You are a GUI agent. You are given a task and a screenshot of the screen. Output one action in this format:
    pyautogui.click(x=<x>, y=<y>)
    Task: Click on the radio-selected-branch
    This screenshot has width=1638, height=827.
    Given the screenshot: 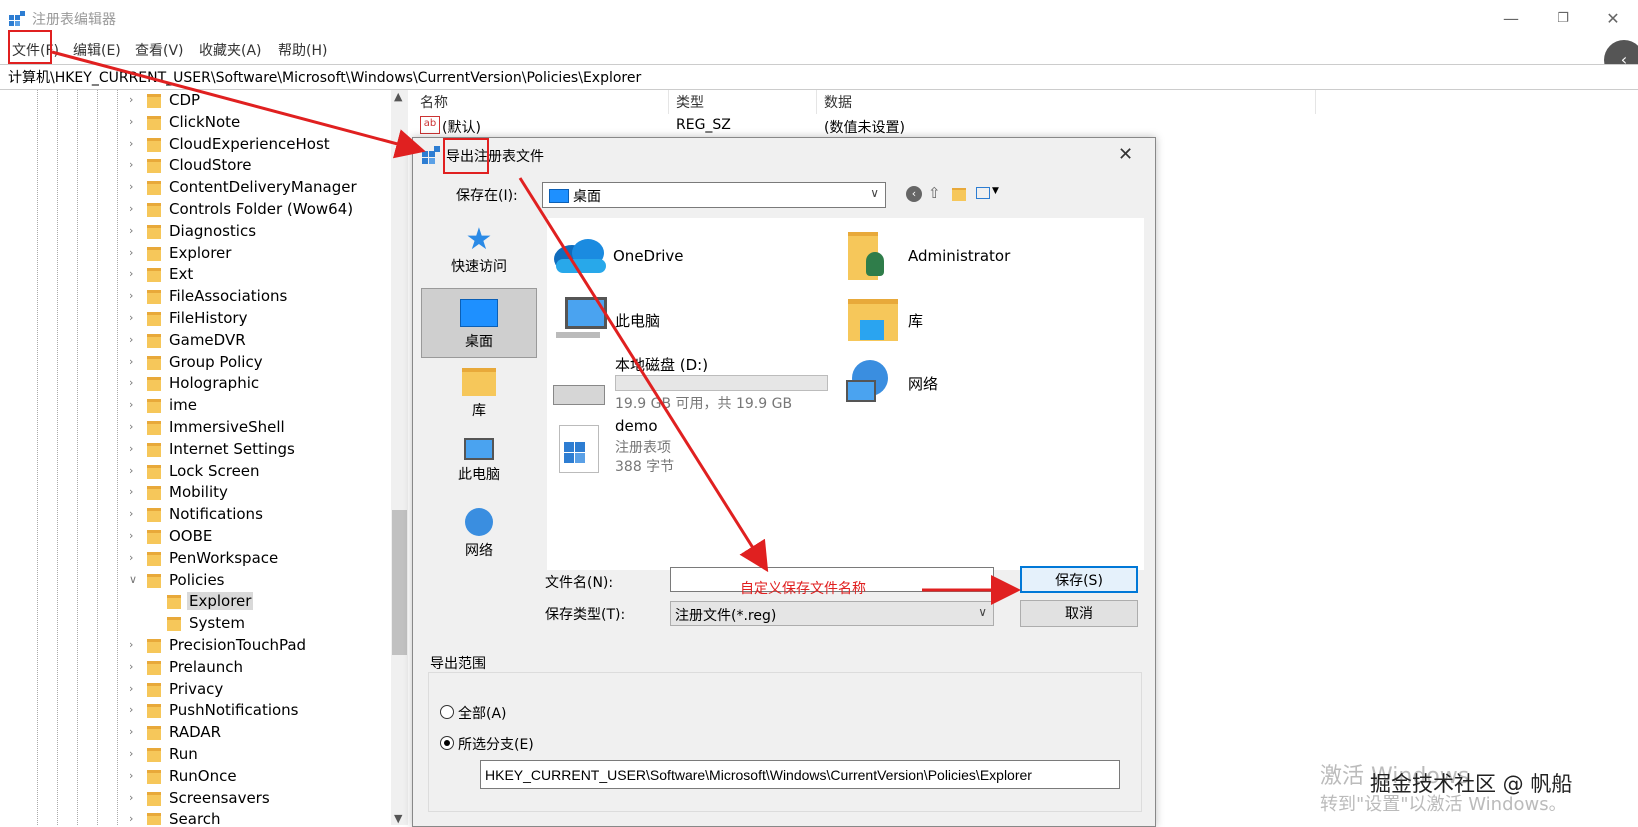 What is the action you would take?
    pyautogui.click(x=447, y=743)
    